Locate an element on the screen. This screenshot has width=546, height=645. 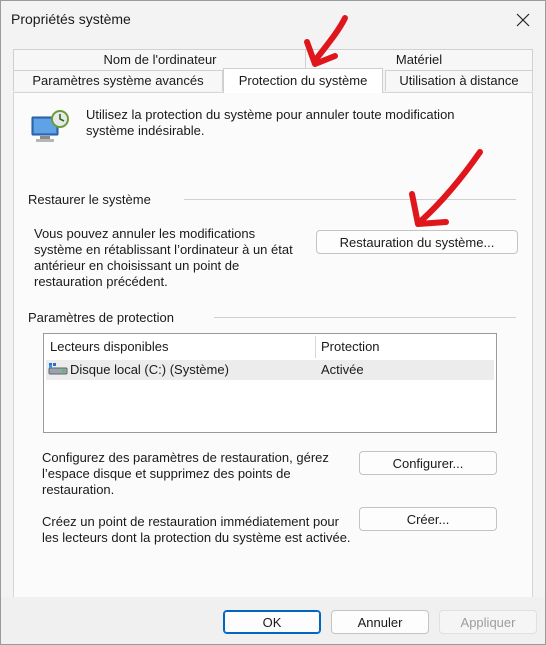
column-separator is located at coordinates (315, 347).